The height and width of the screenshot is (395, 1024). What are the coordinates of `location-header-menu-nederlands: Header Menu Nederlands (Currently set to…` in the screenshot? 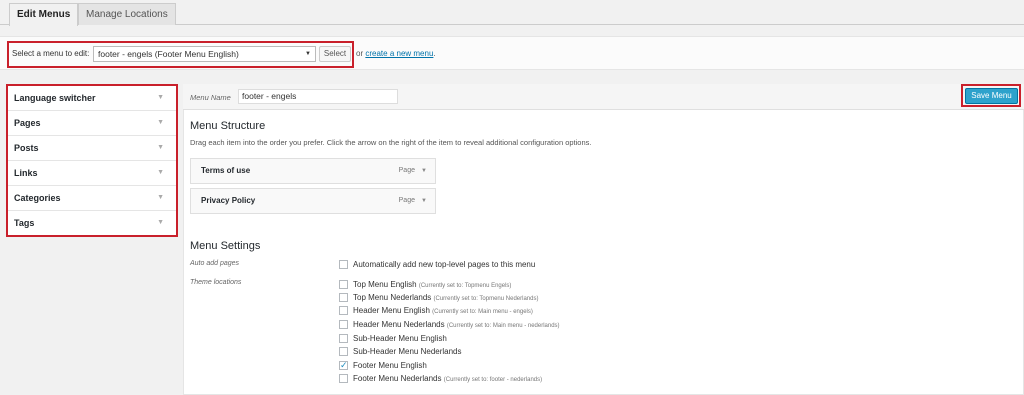 It's located at (449, 325).